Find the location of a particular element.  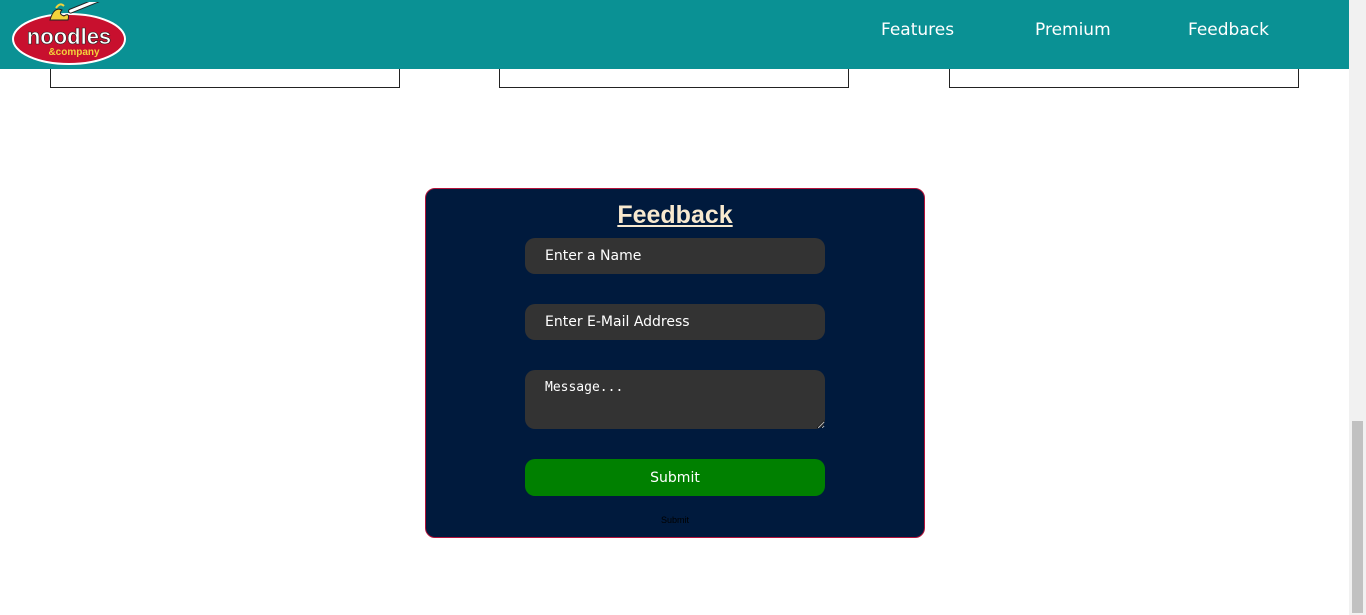

nav-link-features: Features is located at coordinates (917, 30).